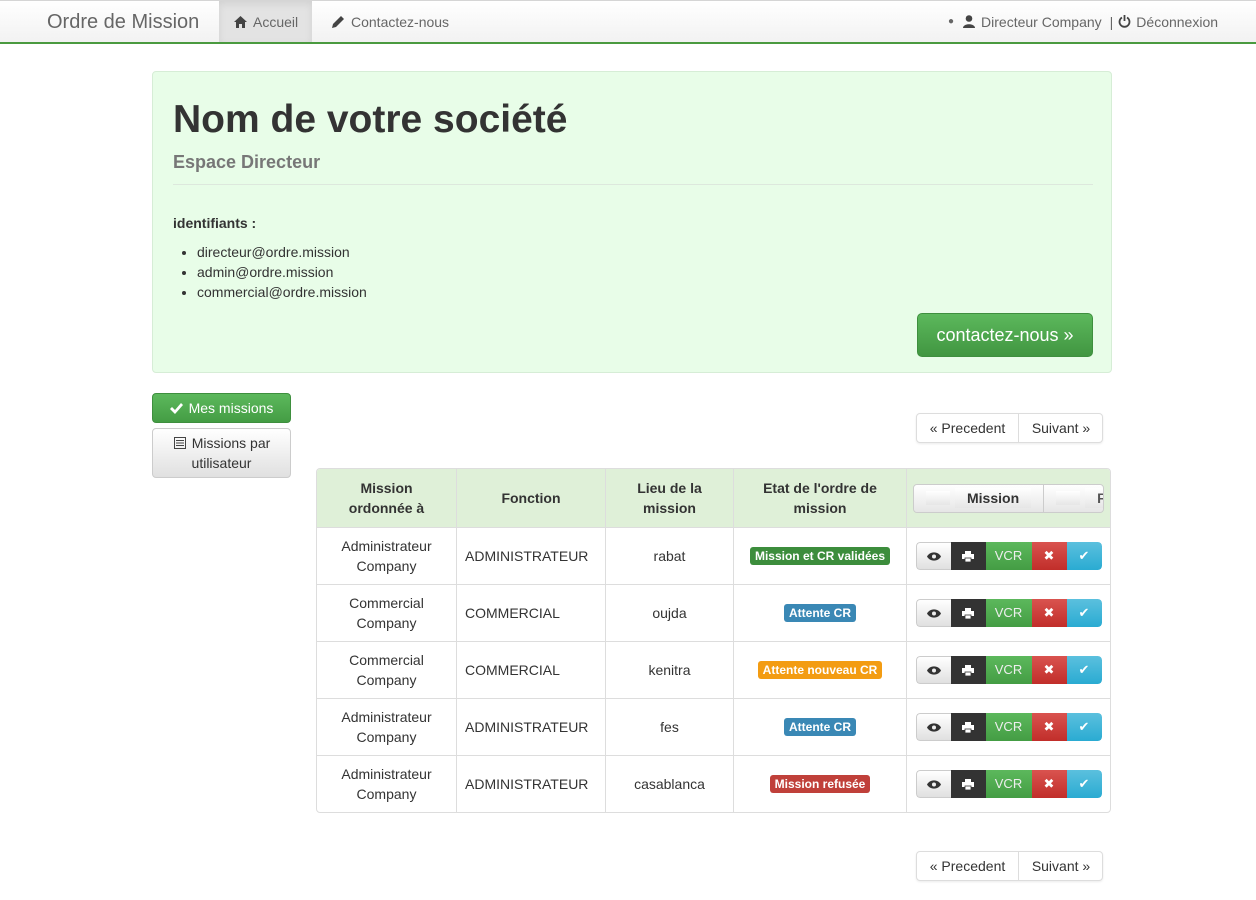  I want to click on cell-place: rabat, so click(670, 556).